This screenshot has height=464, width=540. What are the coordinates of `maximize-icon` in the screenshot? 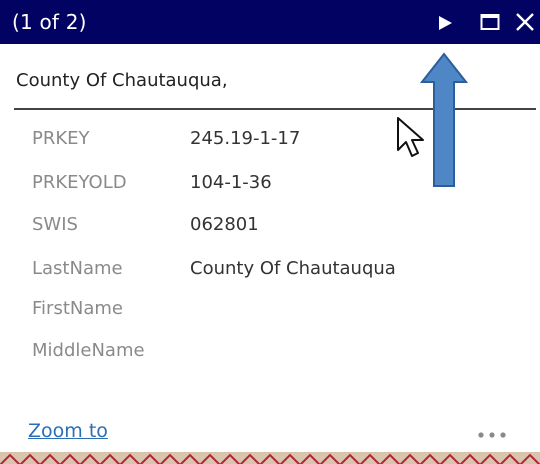 It's located at (490, 22).